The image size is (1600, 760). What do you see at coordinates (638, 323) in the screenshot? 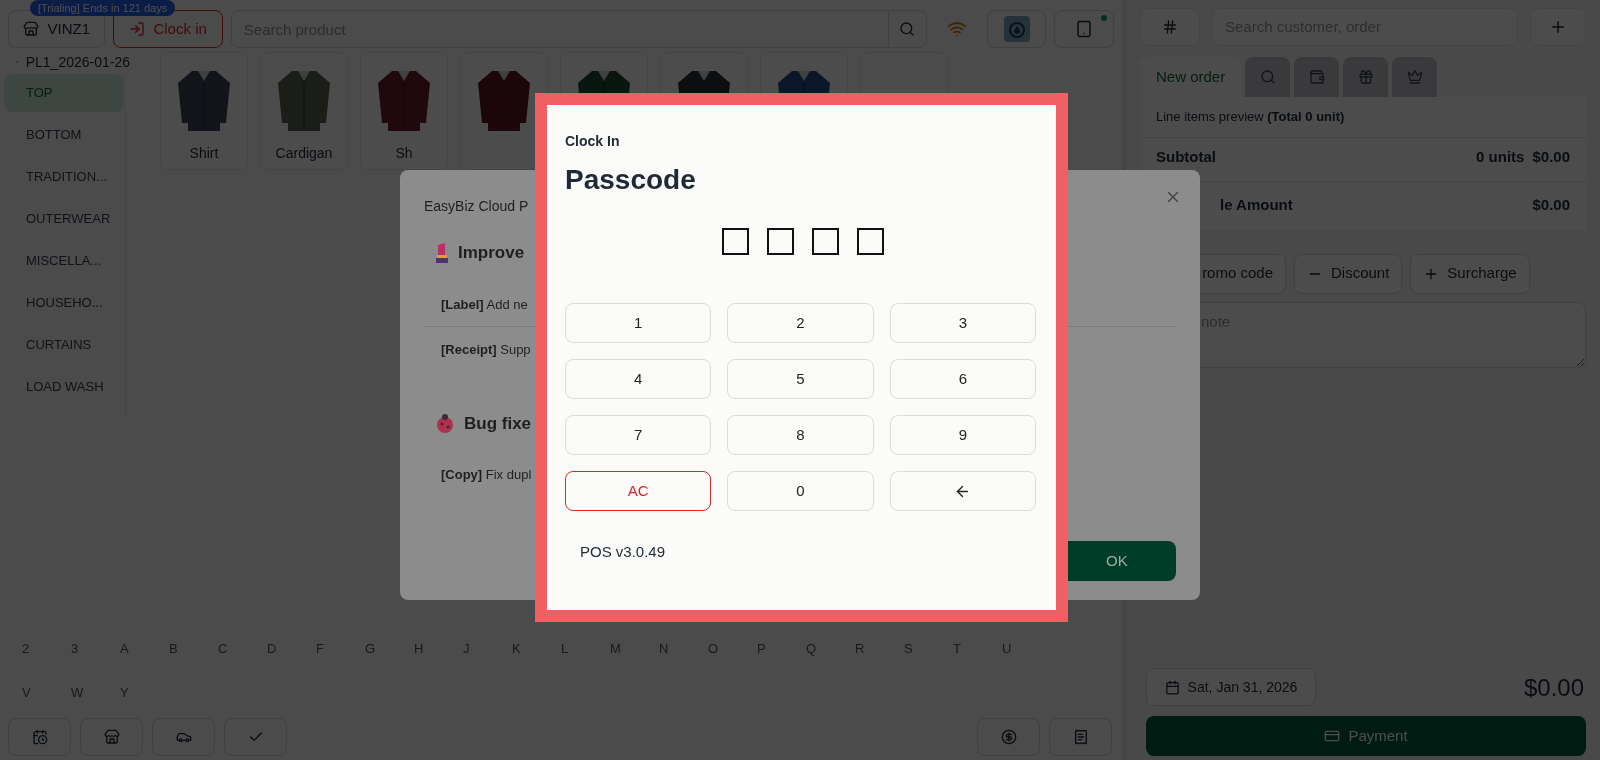
I see `keypad-key: 1` at bounding box center [638, 323].